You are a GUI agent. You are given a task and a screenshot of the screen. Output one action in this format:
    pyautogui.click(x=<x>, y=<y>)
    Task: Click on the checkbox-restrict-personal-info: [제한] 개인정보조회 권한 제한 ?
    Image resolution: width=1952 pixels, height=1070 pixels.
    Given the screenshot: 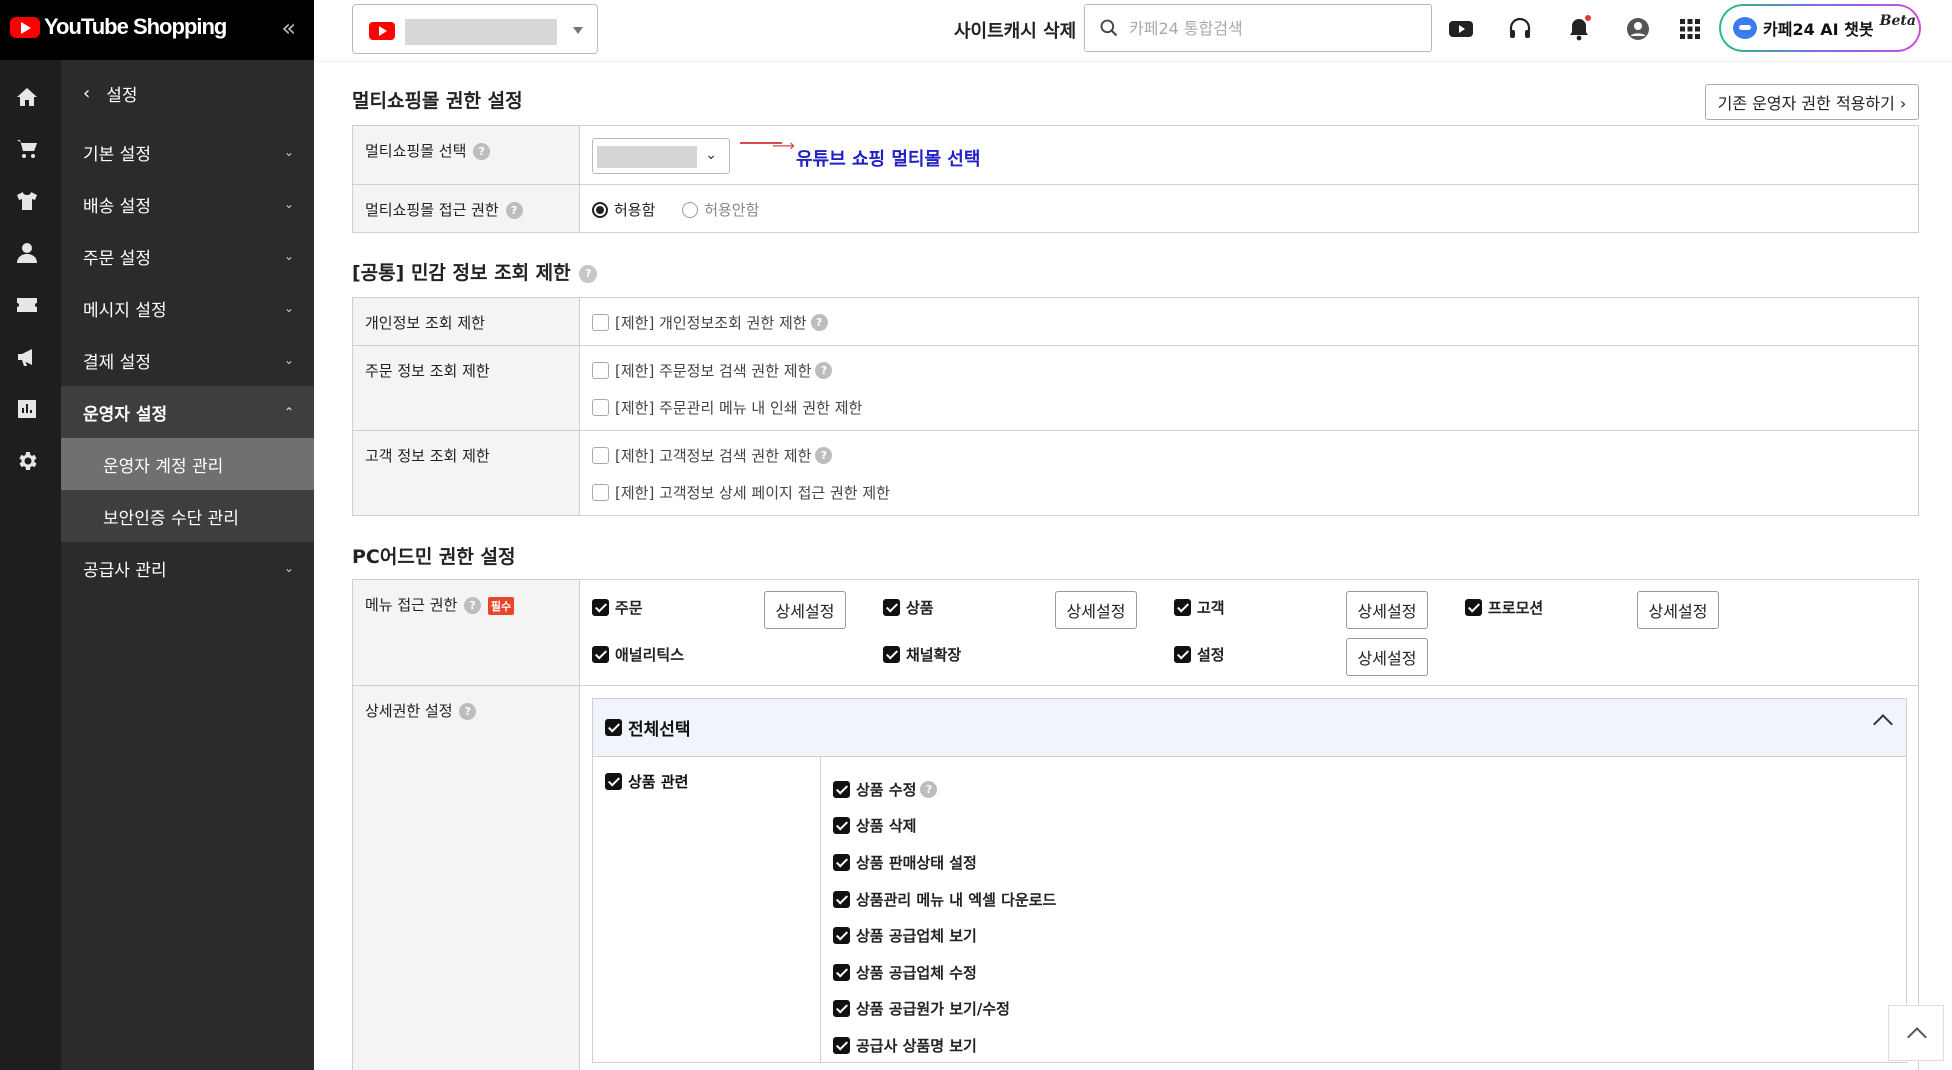 What is the action you would take?
    pyautogui.click(x=1249, y=322)
    